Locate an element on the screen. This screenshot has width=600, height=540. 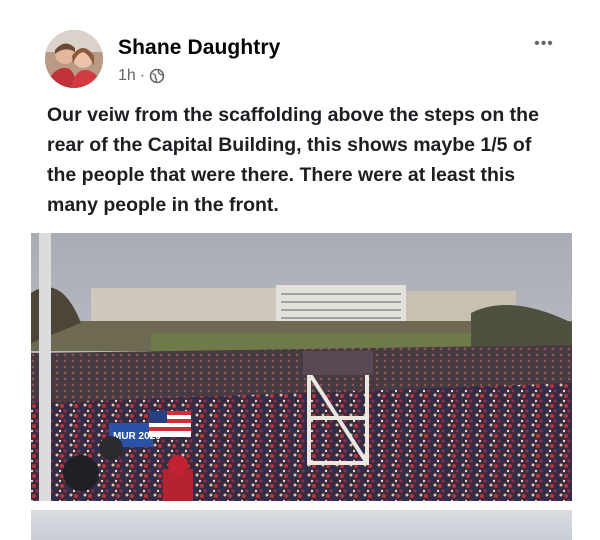
author-avatar is located at coordinates (74, 59).